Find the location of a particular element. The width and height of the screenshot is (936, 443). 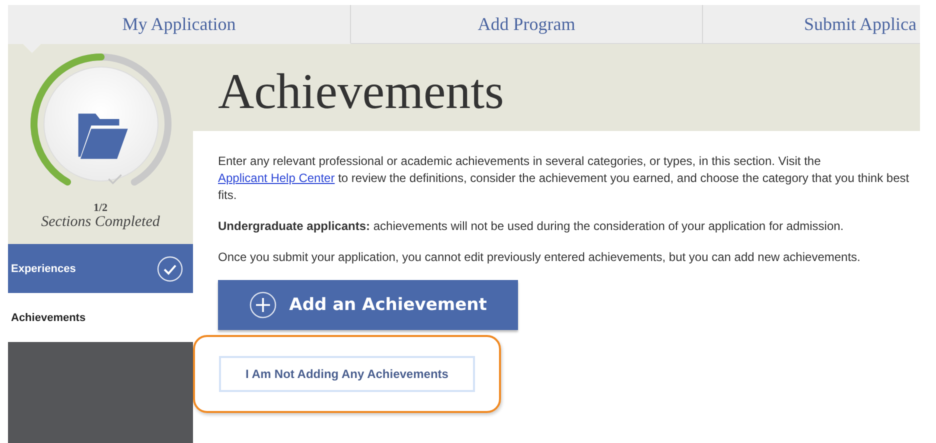

sidebar-item: Experiences is located at coordinates (100, 268).